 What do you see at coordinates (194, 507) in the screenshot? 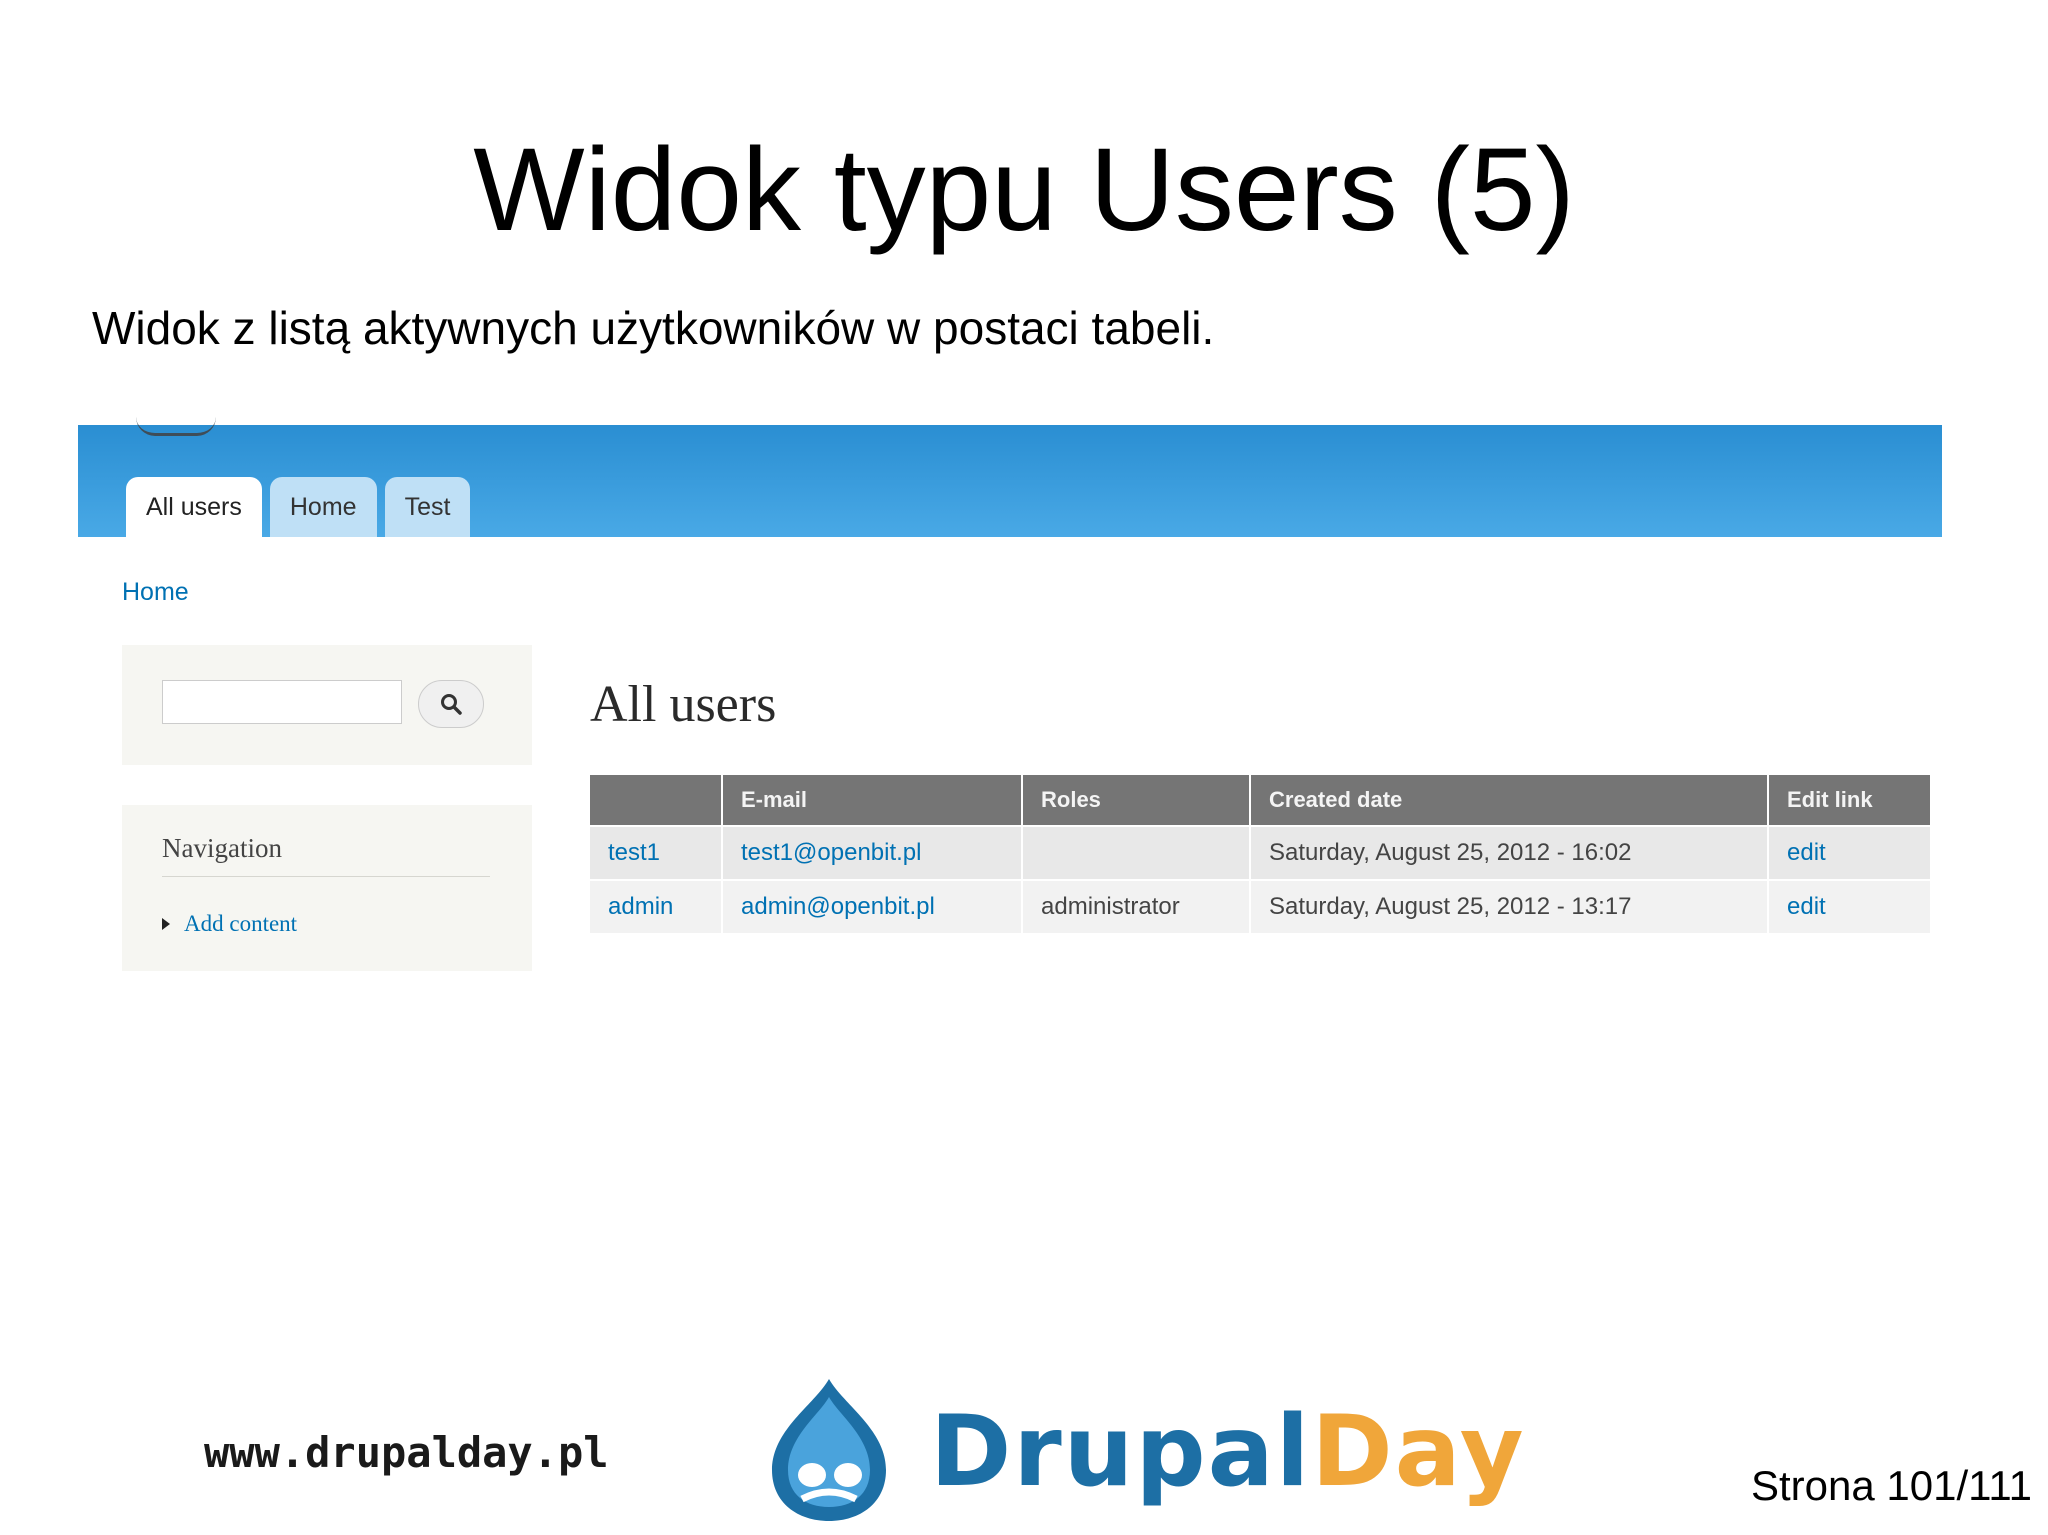
I see `tab-all-users: All users` at bounding box center [194, 507].